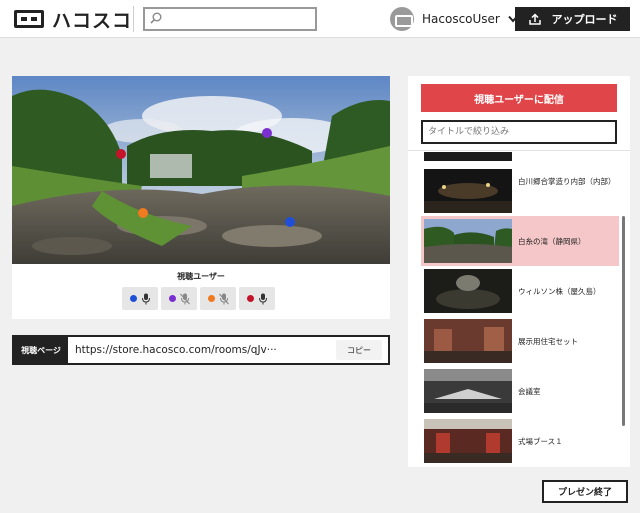  Describe the element at coordinates (92, 20) in the screenshot. I see `logo-text: ハコスコ` at that location.